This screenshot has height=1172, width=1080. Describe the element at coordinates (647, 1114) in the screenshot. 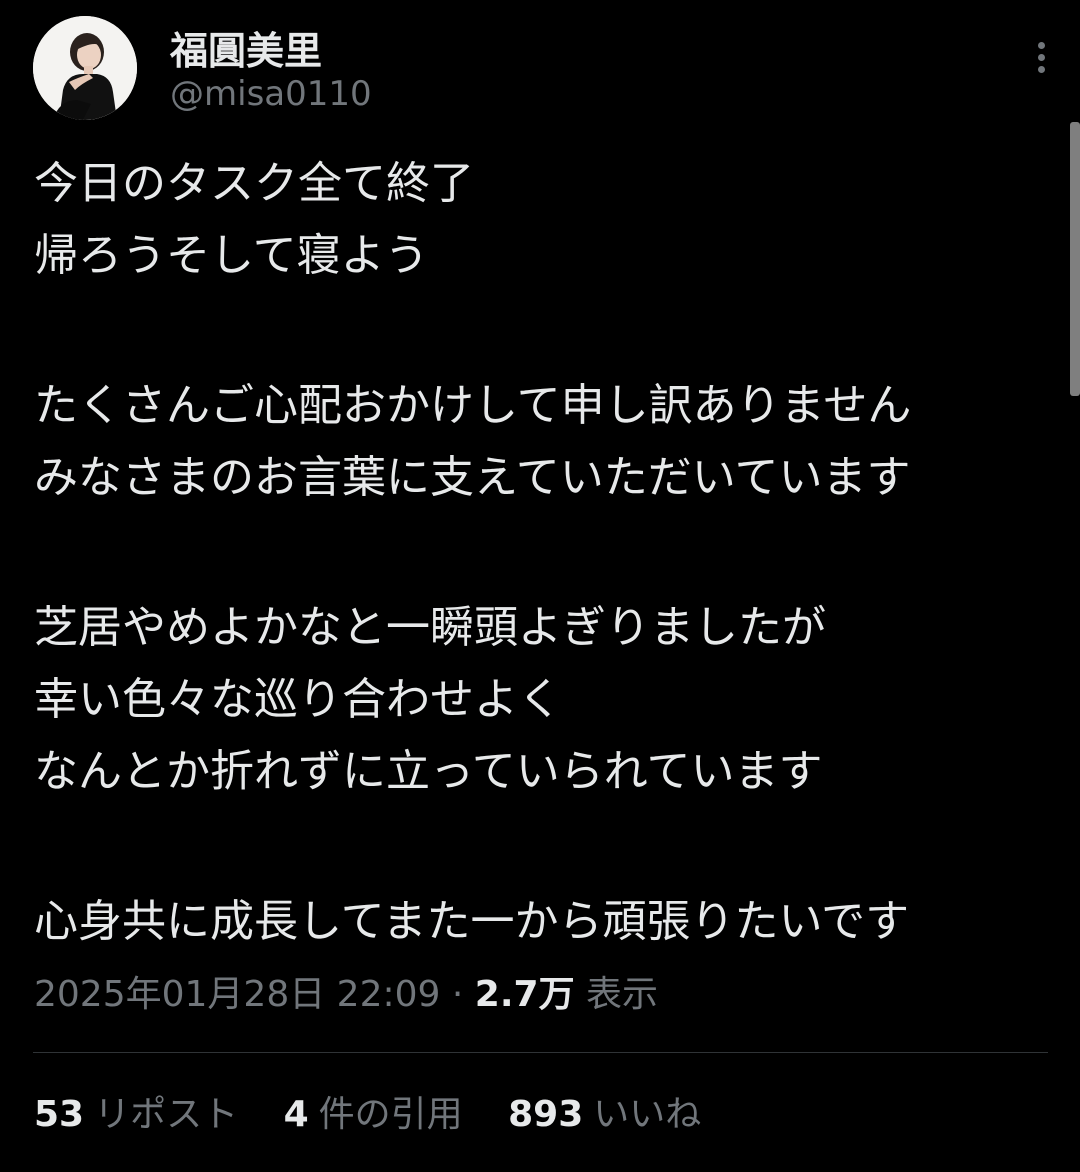

I see `likes-label: いいね` at that location.